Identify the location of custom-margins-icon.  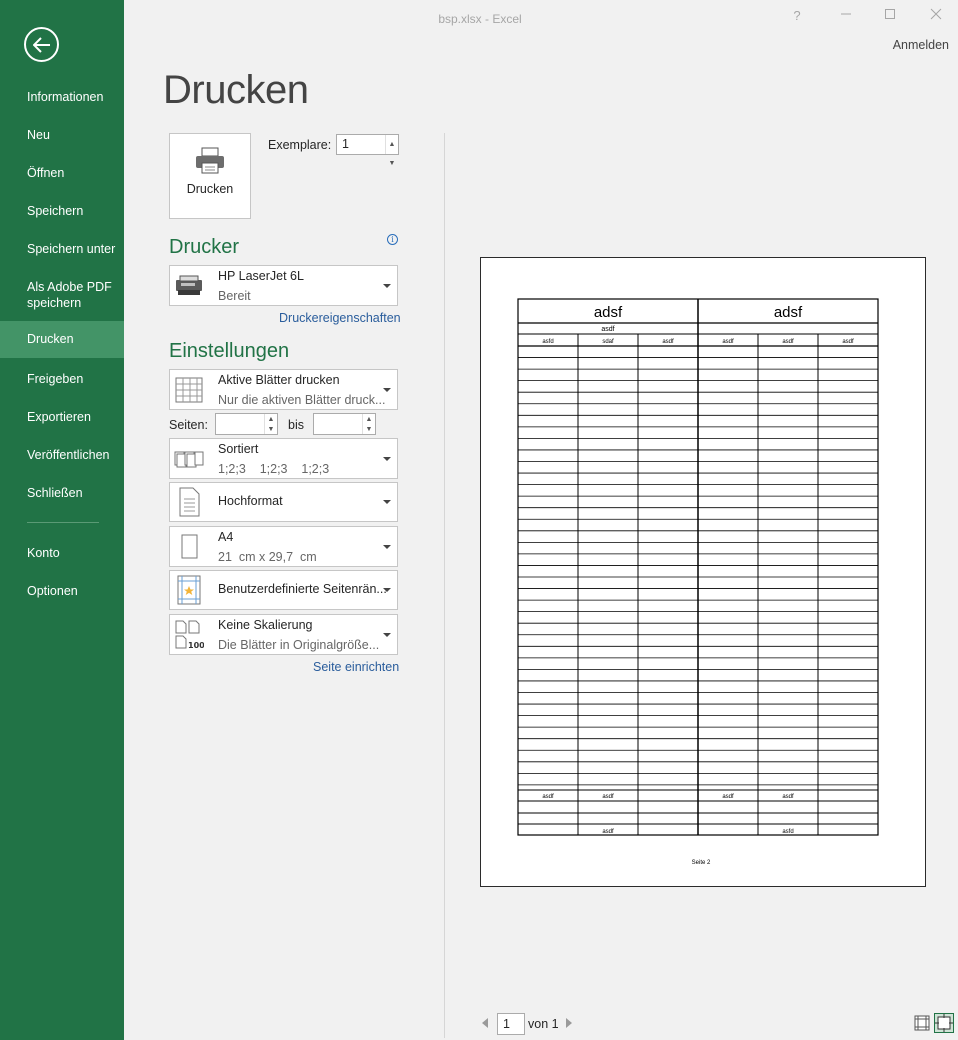
(189, 590).